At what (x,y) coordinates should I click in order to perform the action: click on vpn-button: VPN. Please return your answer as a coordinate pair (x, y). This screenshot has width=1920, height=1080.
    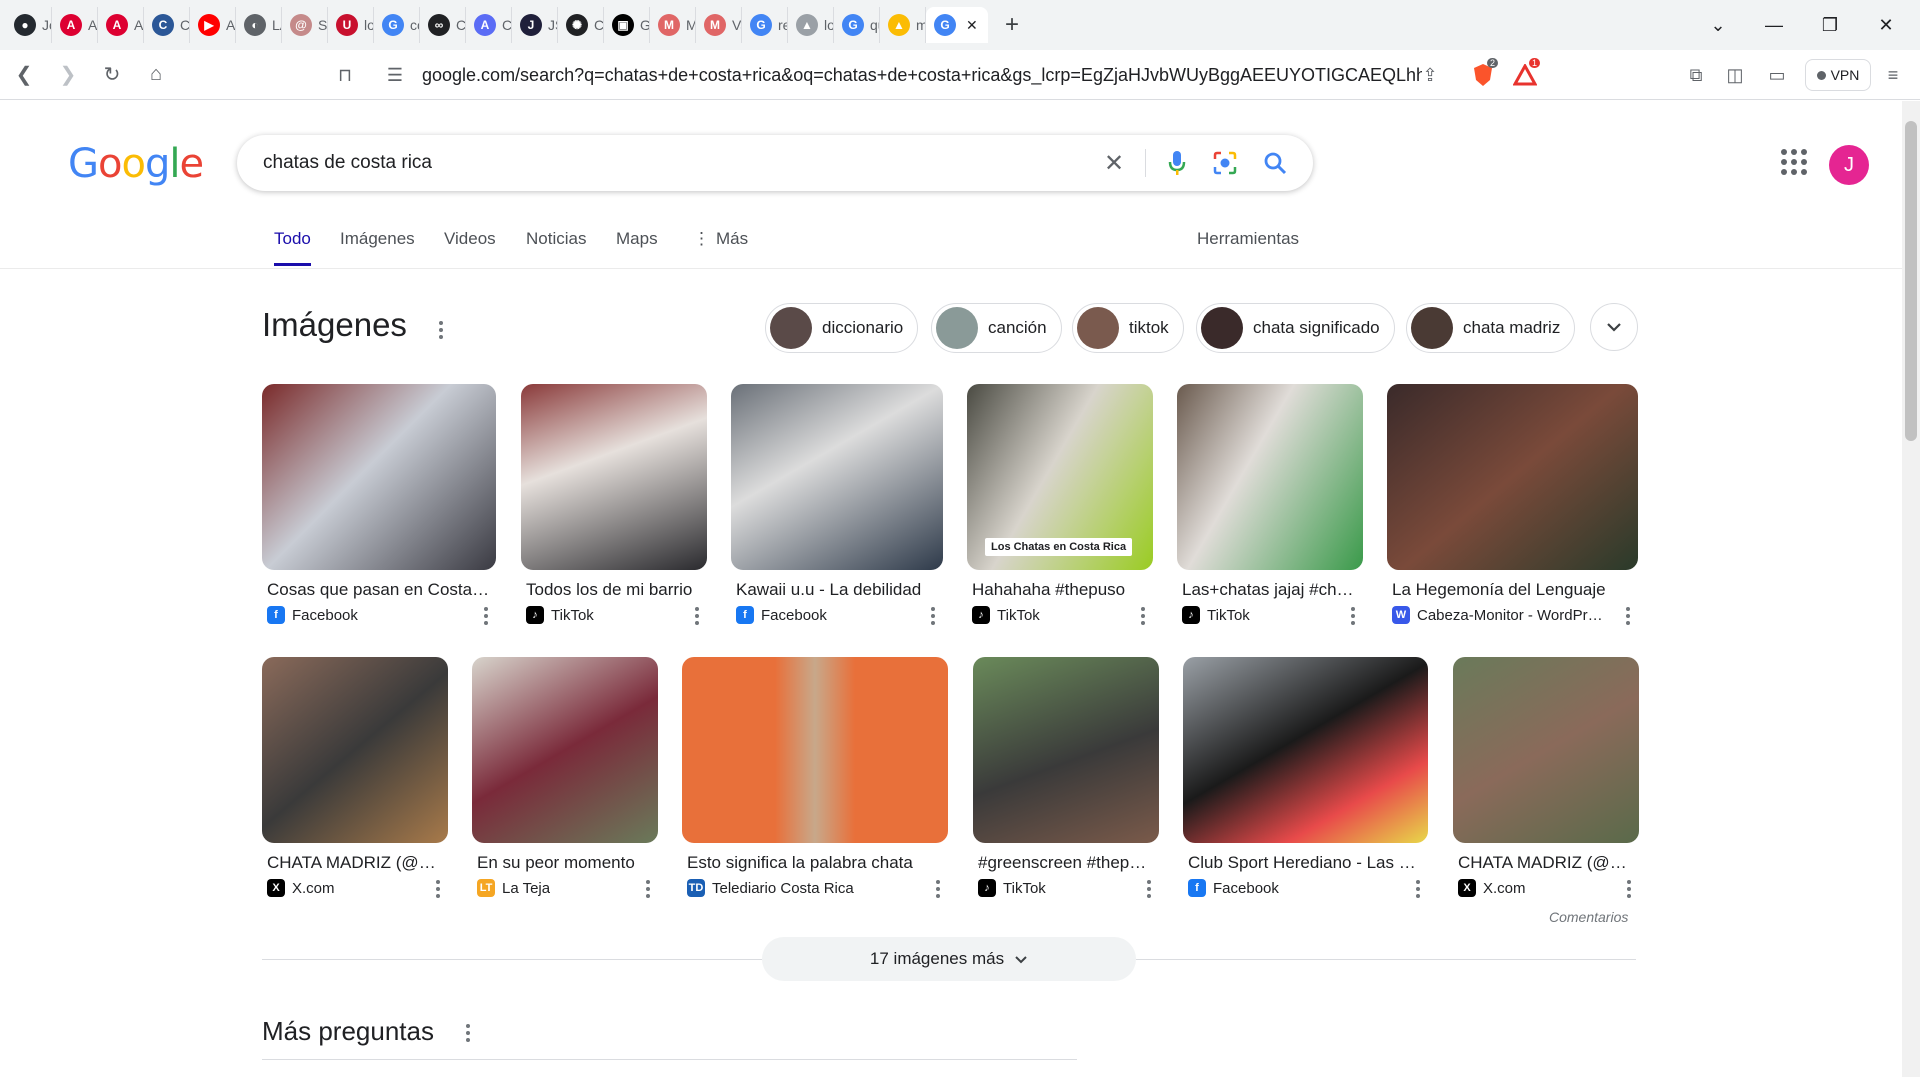
    Looking at the image, I should click on (1838, 75).